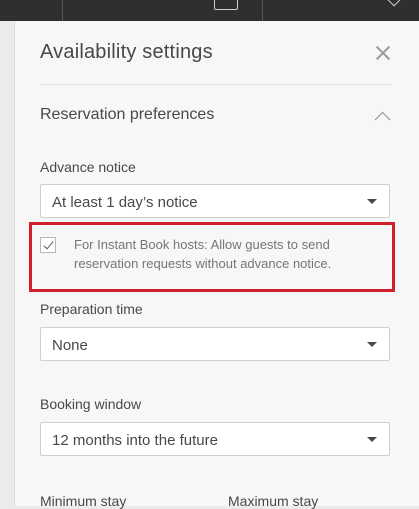 Image resolution: width=419 pixels, height=509 pixels. Describe the element at coordinates (125, 202) in the screenshot. I see `advance-notice-value: At least 1 day’s notice` at that location.